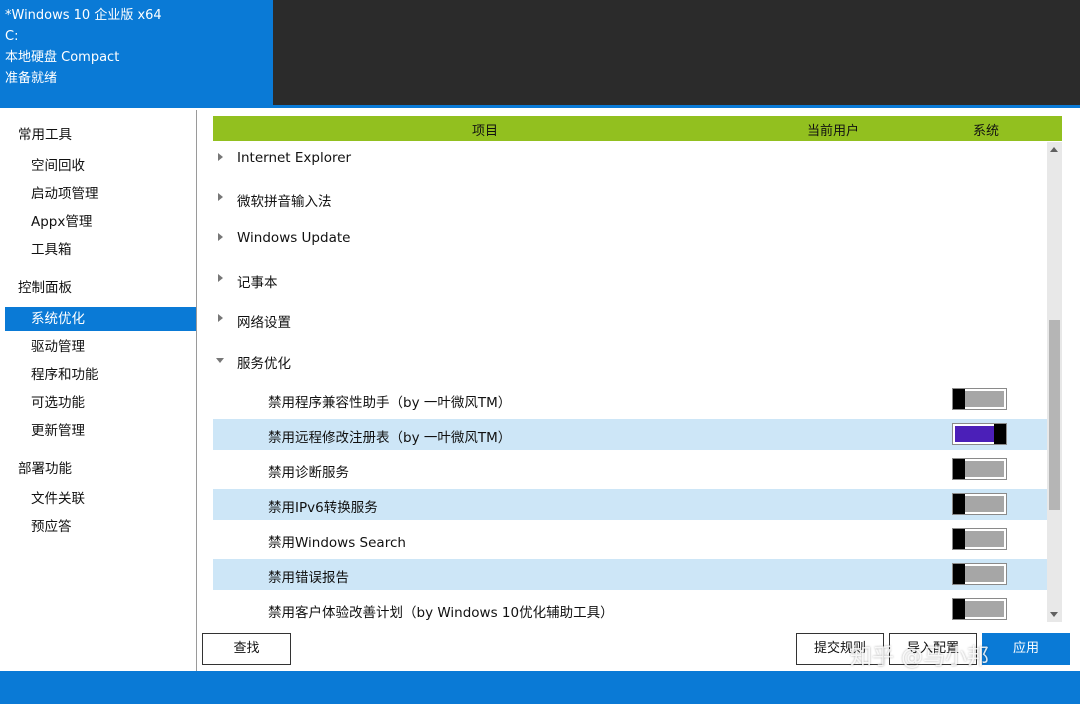  Describe the element at coordinates (100, 527) in the screenshot. I see `sidebar-item-unattend: 预应答` at that location.